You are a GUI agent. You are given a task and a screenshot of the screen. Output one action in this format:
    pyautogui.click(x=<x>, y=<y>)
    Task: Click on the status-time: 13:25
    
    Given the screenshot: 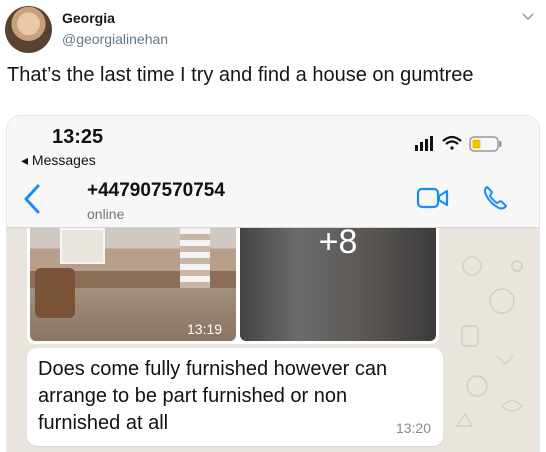 What is the action you would take?
    pyautogui.click(x=78, y=137)
    